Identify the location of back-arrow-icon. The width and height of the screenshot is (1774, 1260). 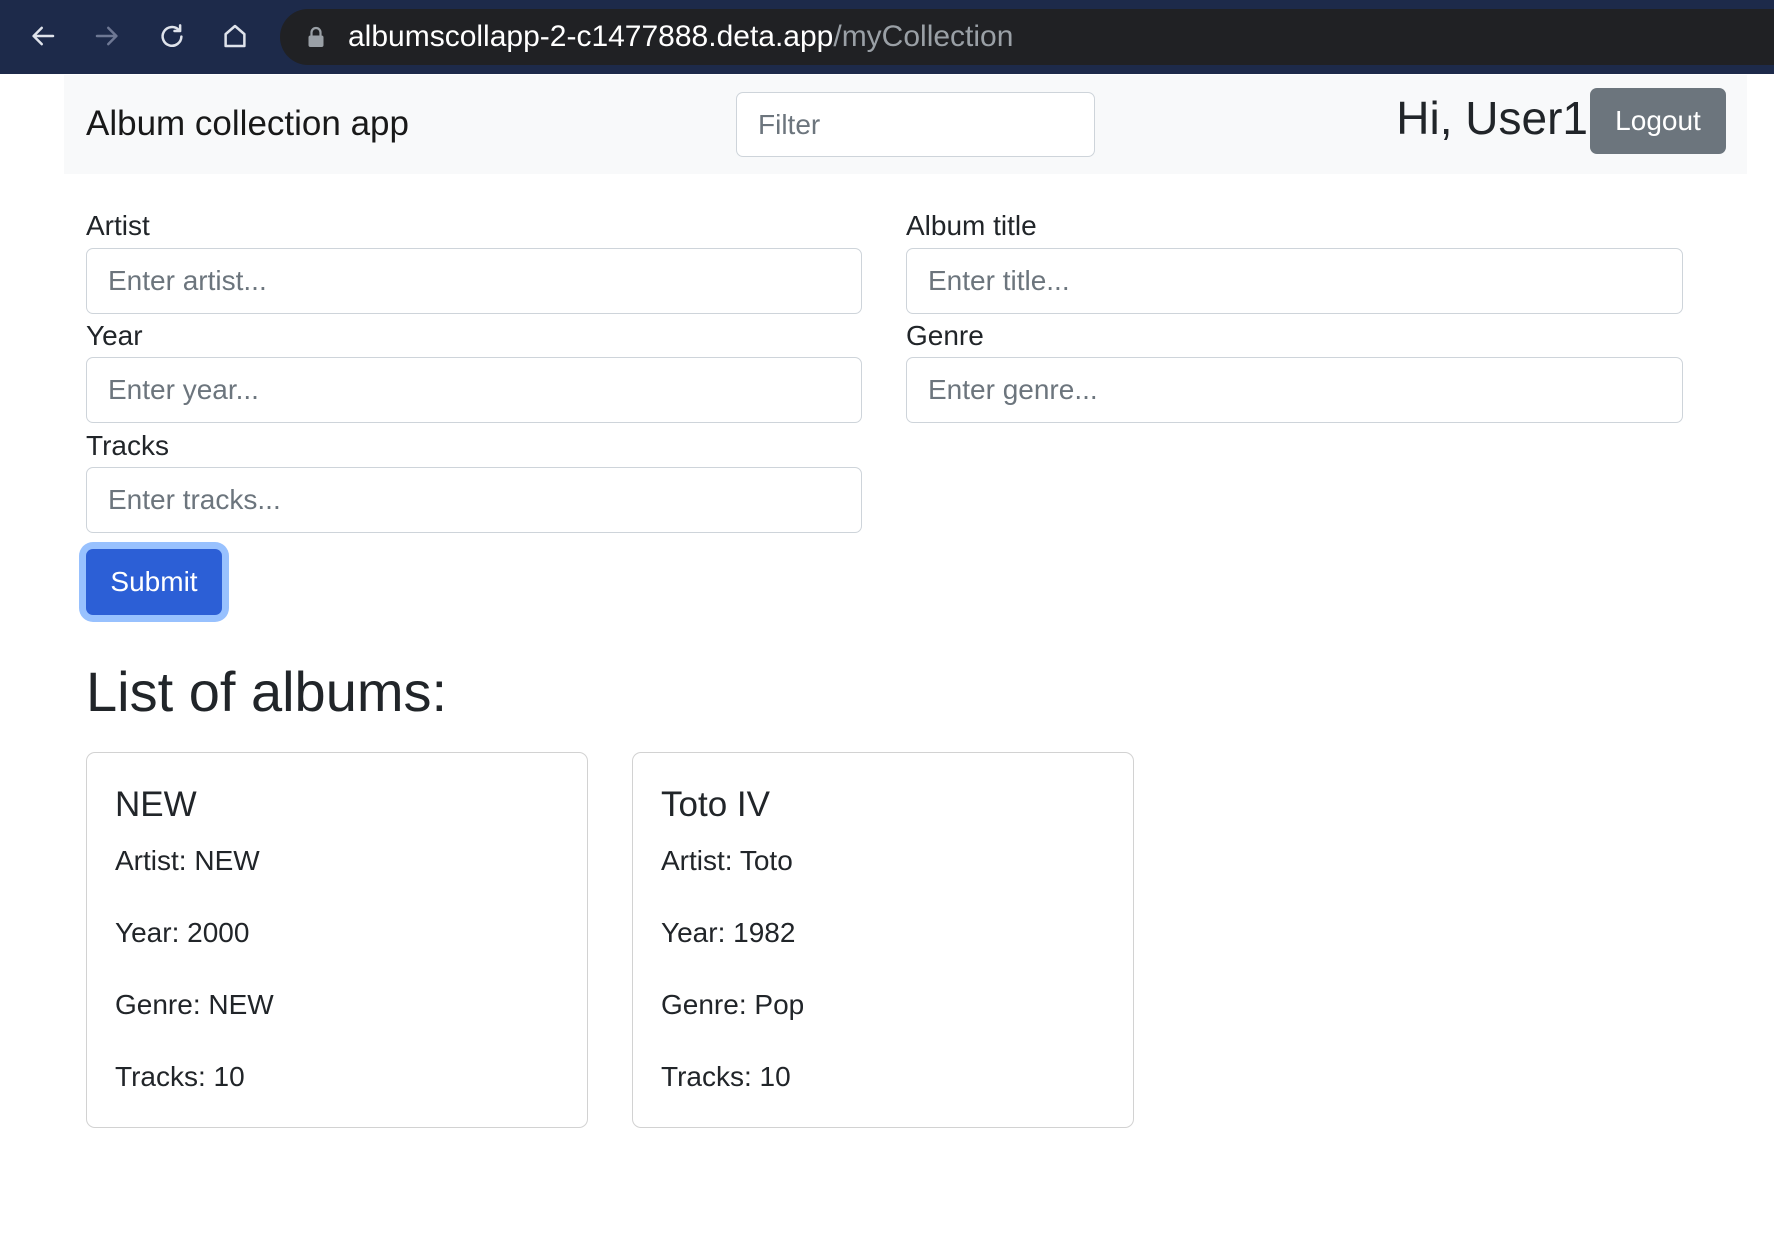
(43, 36).